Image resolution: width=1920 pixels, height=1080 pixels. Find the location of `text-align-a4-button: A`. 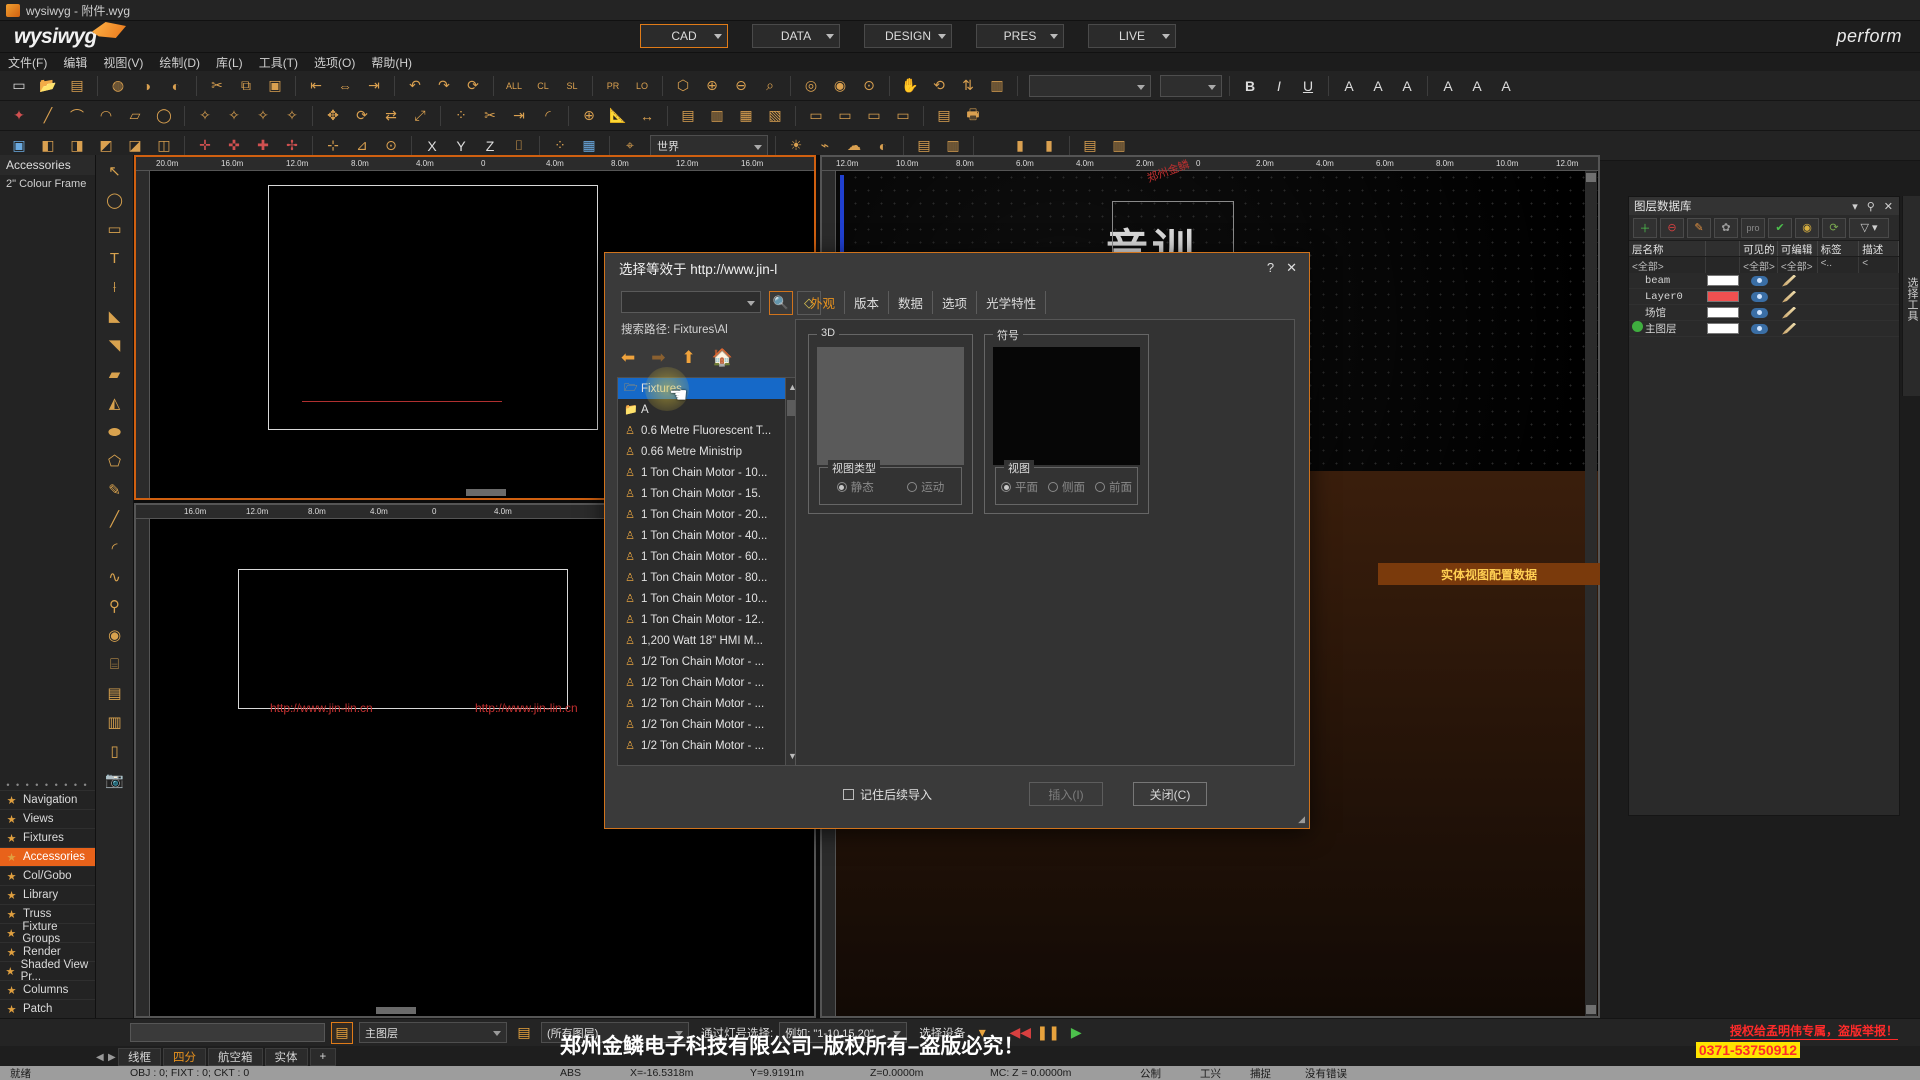

text-align-a4-button: A is located at coordinates (1448, 86).